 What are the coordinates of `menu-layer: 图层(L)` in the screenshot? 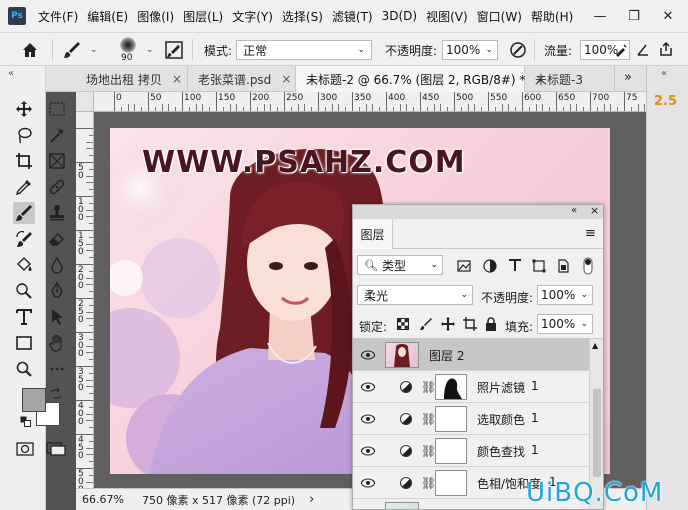 It's located at (203, 16).